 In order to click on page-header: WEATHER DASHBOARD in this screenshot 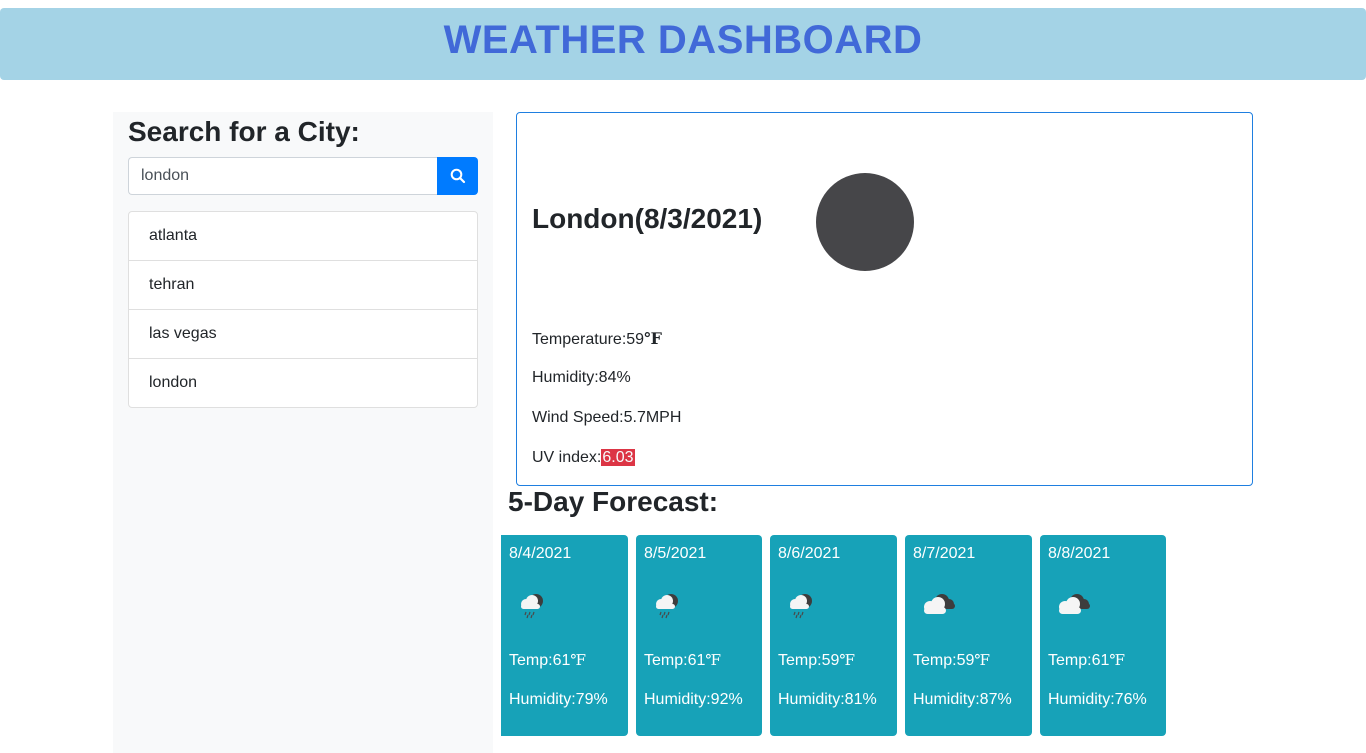, I will do `click(683, 44)`.